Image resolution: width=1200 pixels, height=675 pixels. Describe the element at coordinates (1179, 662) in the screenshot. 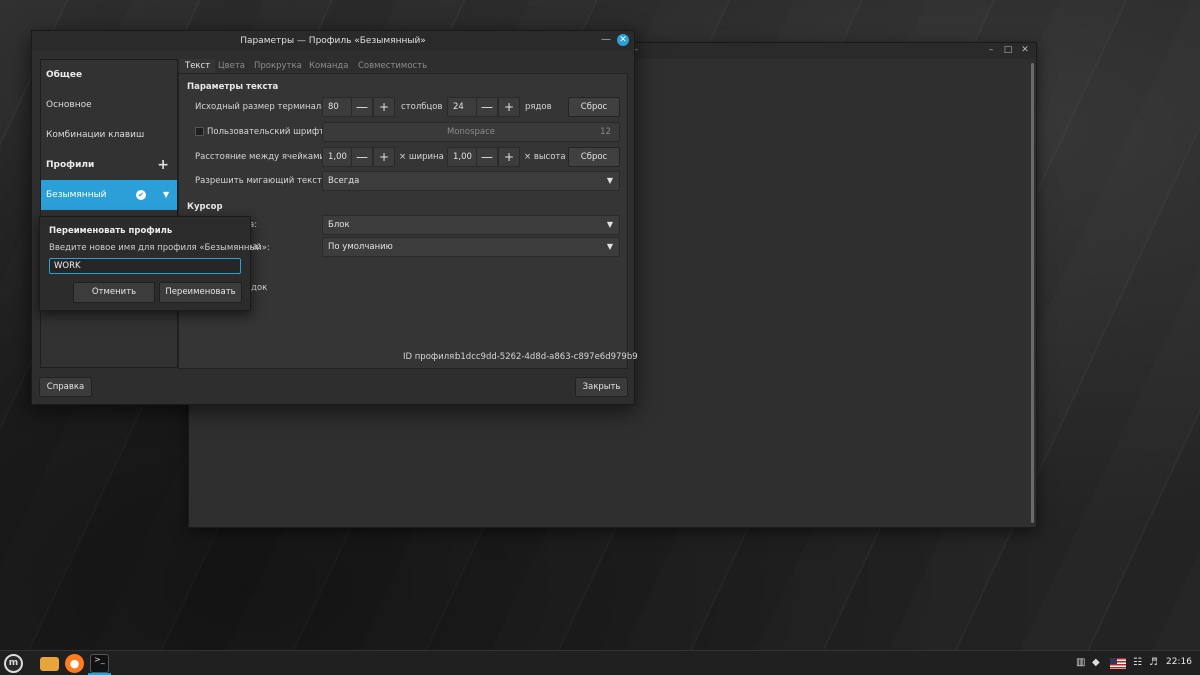

I see `clock: 22:16` at that location.